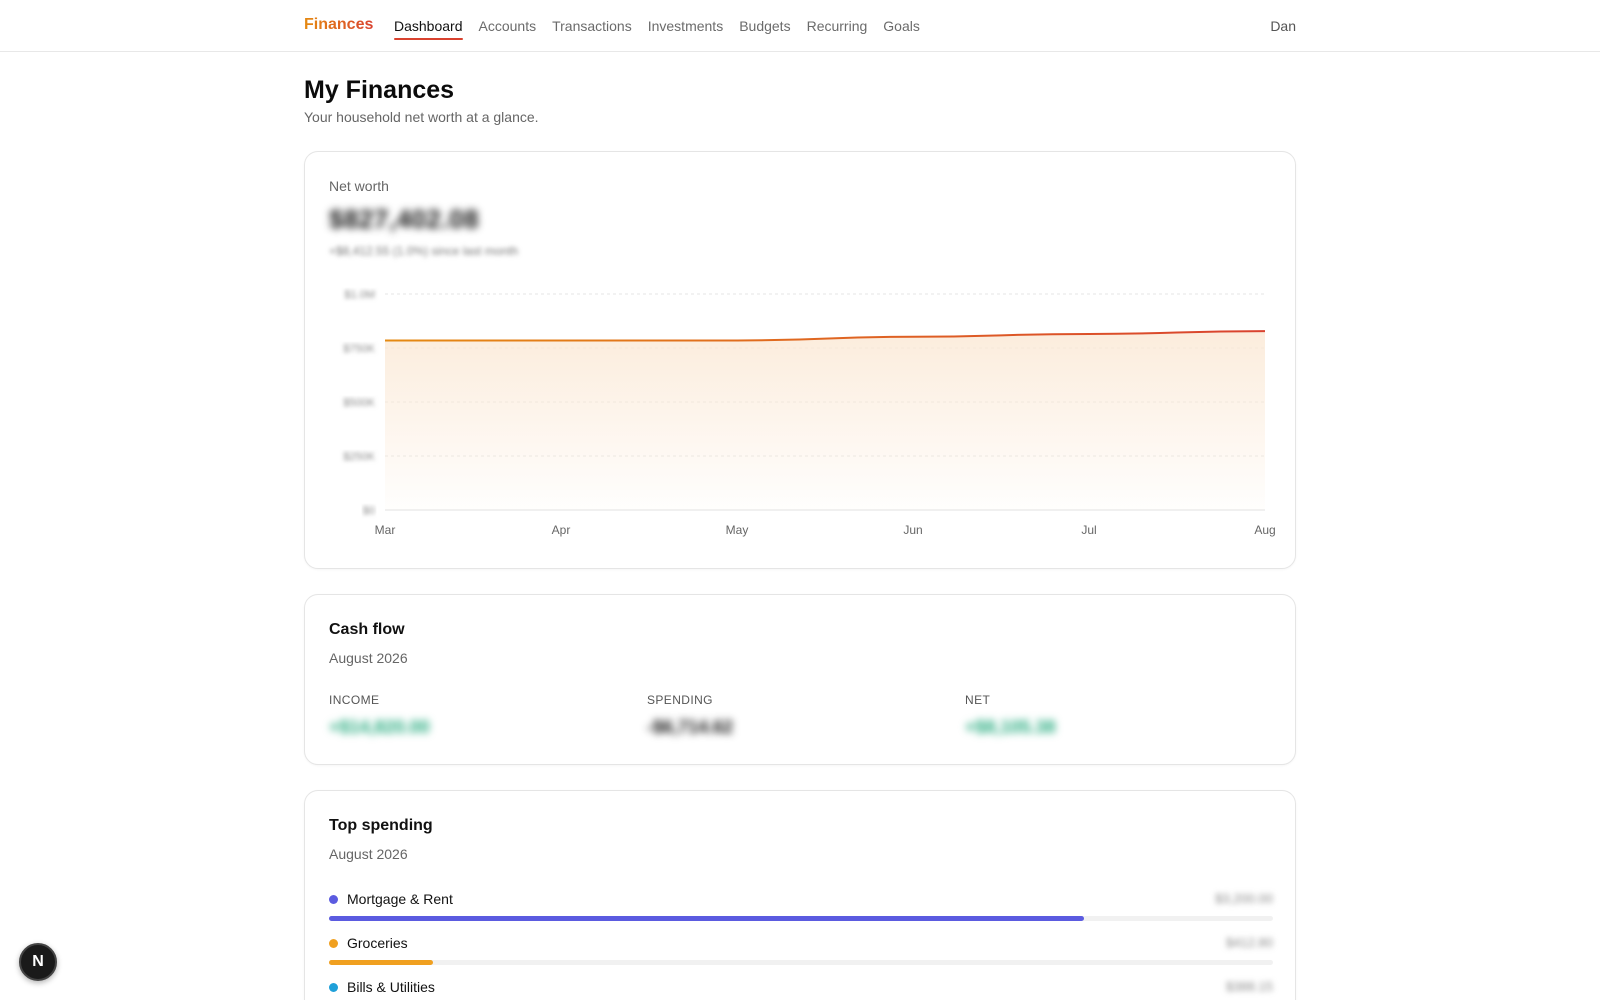 Image resolution: width=1600 pixels, height=1000 pixels. I want to click on chart-area, so click(825, 420).